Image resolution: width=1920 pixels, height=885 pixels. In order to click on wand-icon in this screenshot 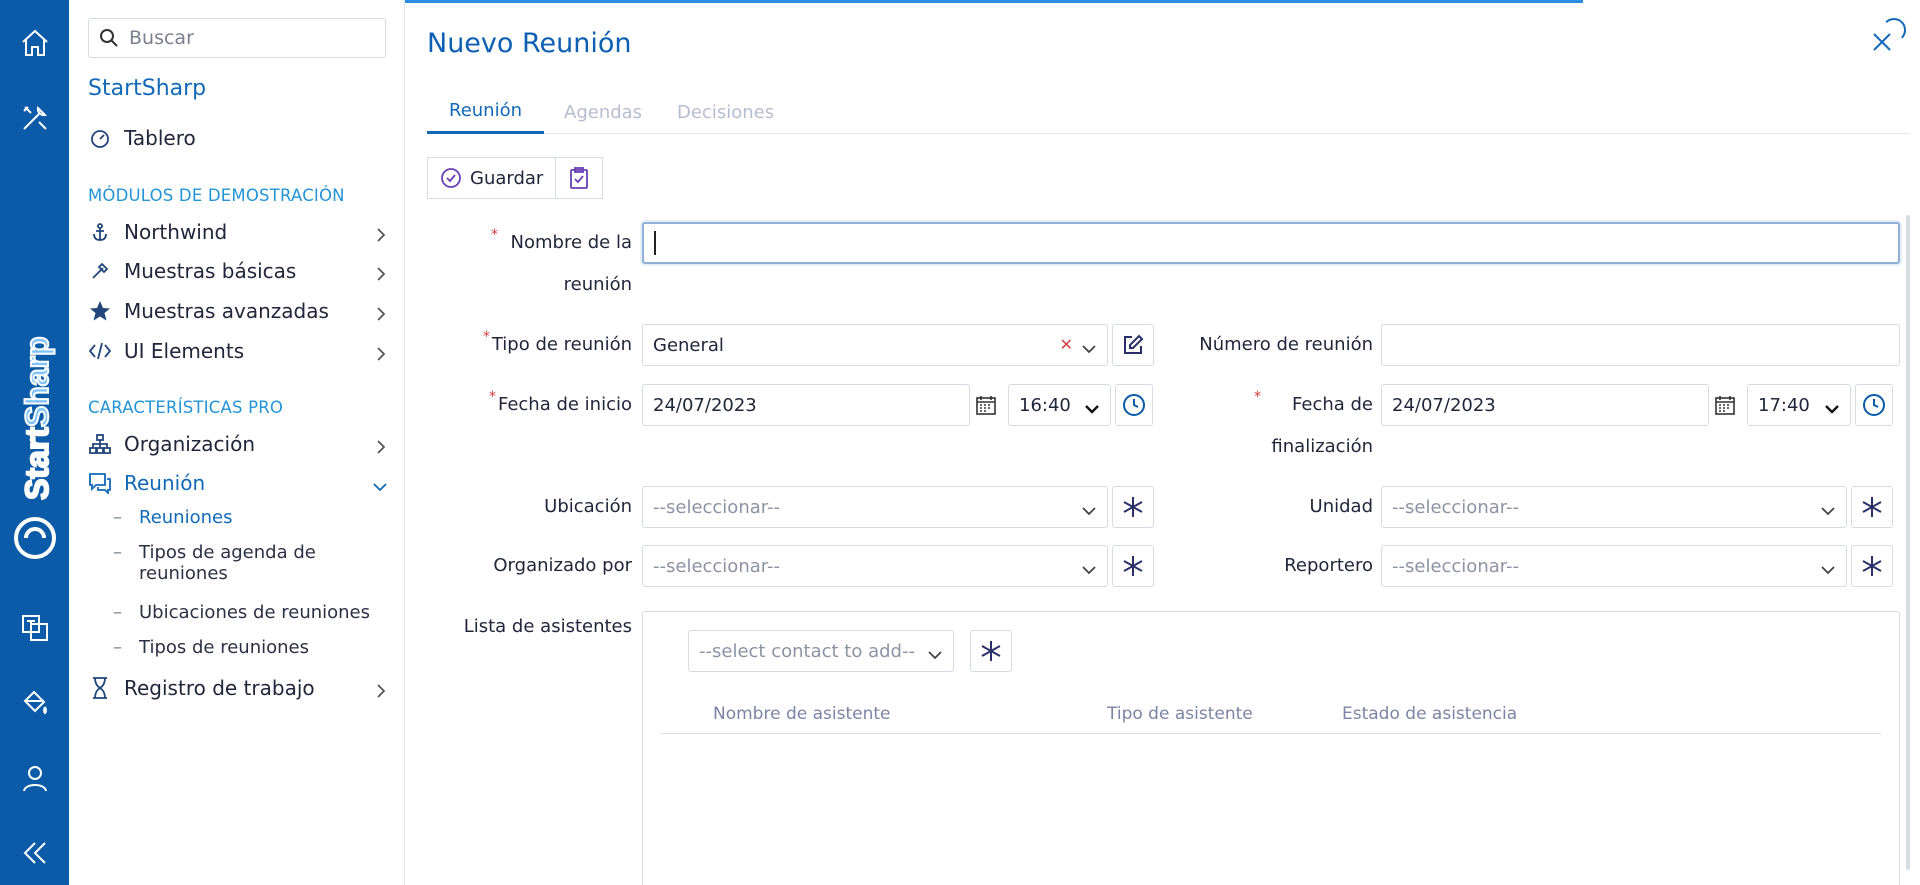, I will do `click(100, 271)`.